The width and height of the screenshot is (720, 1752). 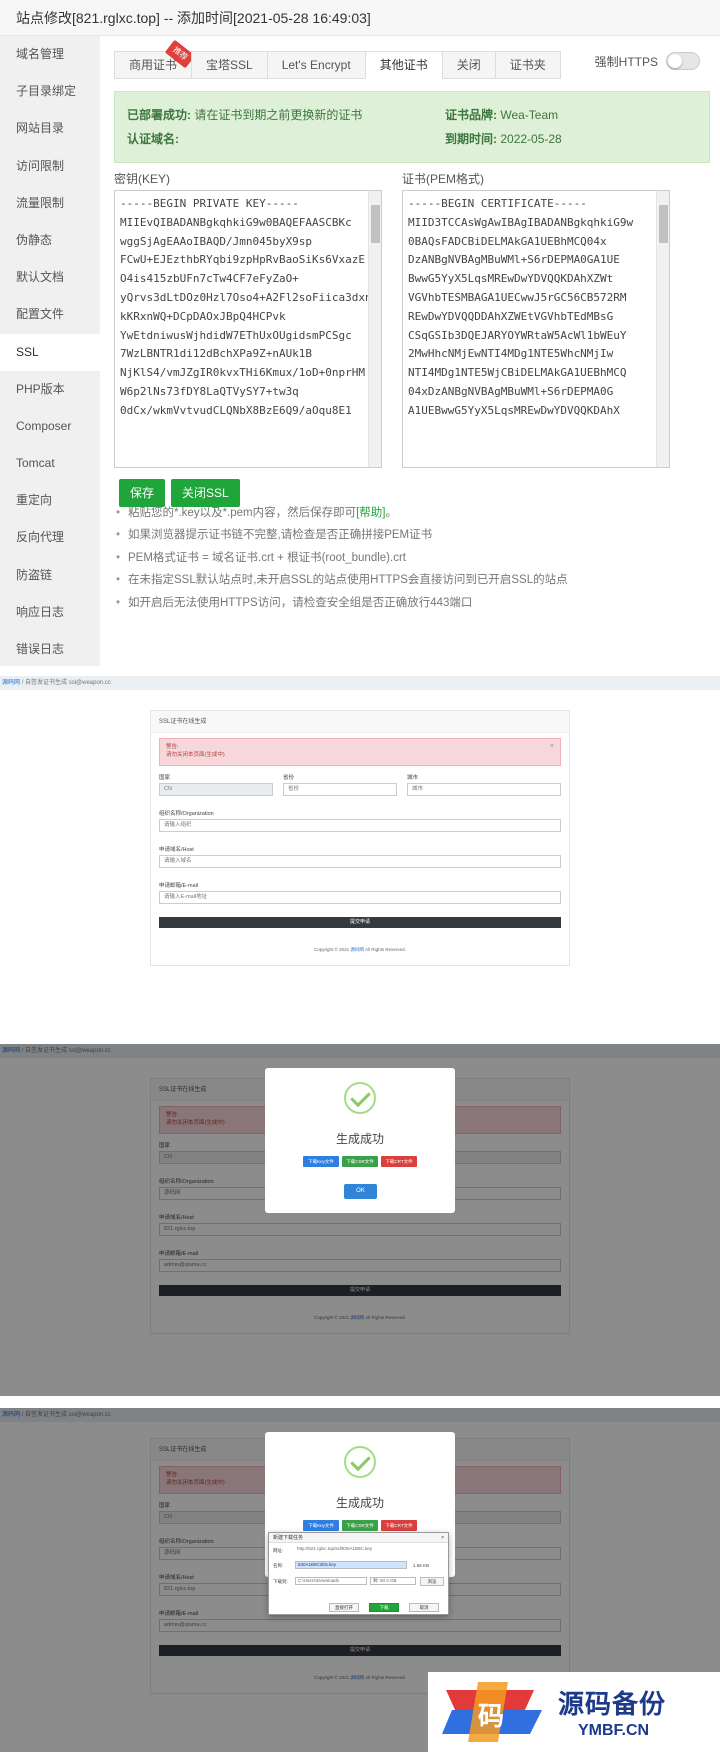 What do you see at coordinates (153, 139) in the screenshot?
I see `domain-label: 认证域名:` at bounding box center [153, 139].